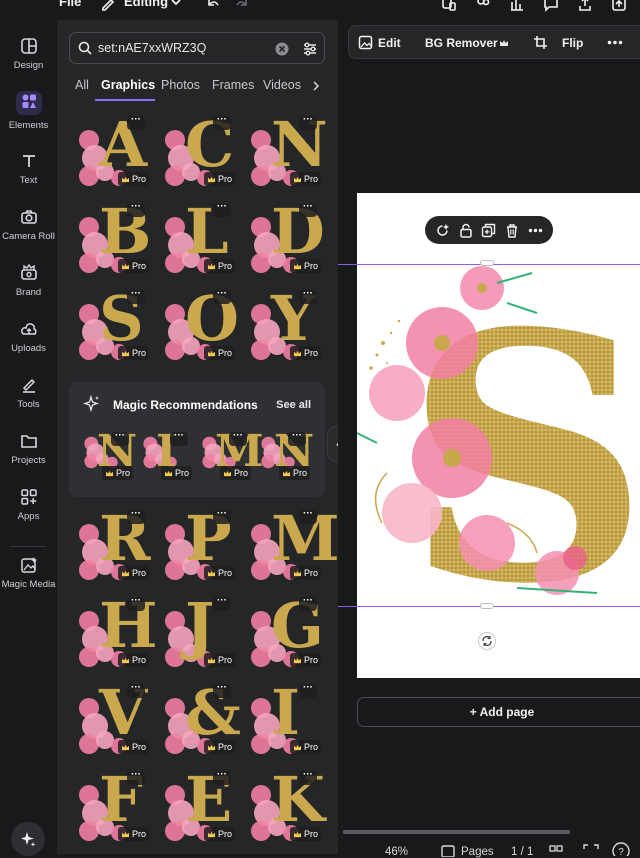  Describe the element at coordinates (28, 839) in the screenshot. I see `magic-assistant-button` at that location.